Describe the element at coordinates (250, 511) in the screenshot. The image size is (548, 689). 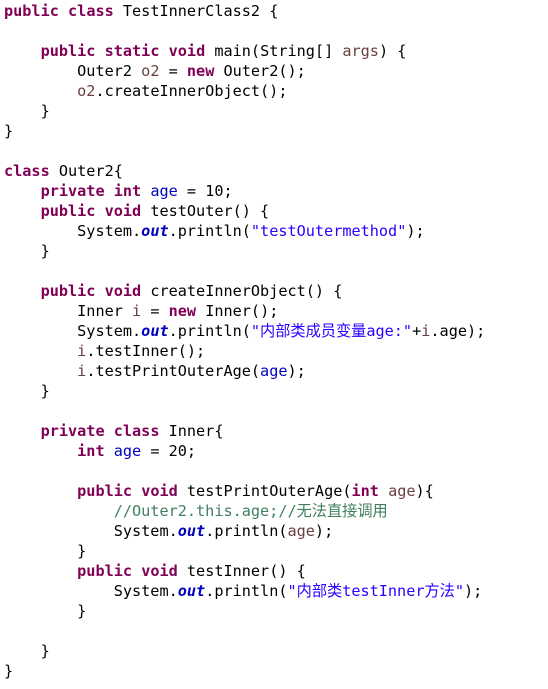
I see `code-token-comment: //Outer2.this.age;//无法直接调用` at that location.